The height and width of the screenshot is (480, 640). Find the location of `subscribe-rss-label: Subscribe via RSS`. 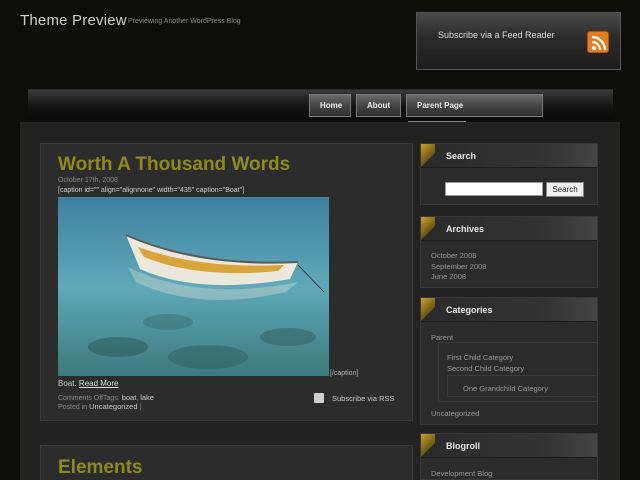

subscribe-rss-label: Subscribe via RSS is located at coordinates (363, 398).